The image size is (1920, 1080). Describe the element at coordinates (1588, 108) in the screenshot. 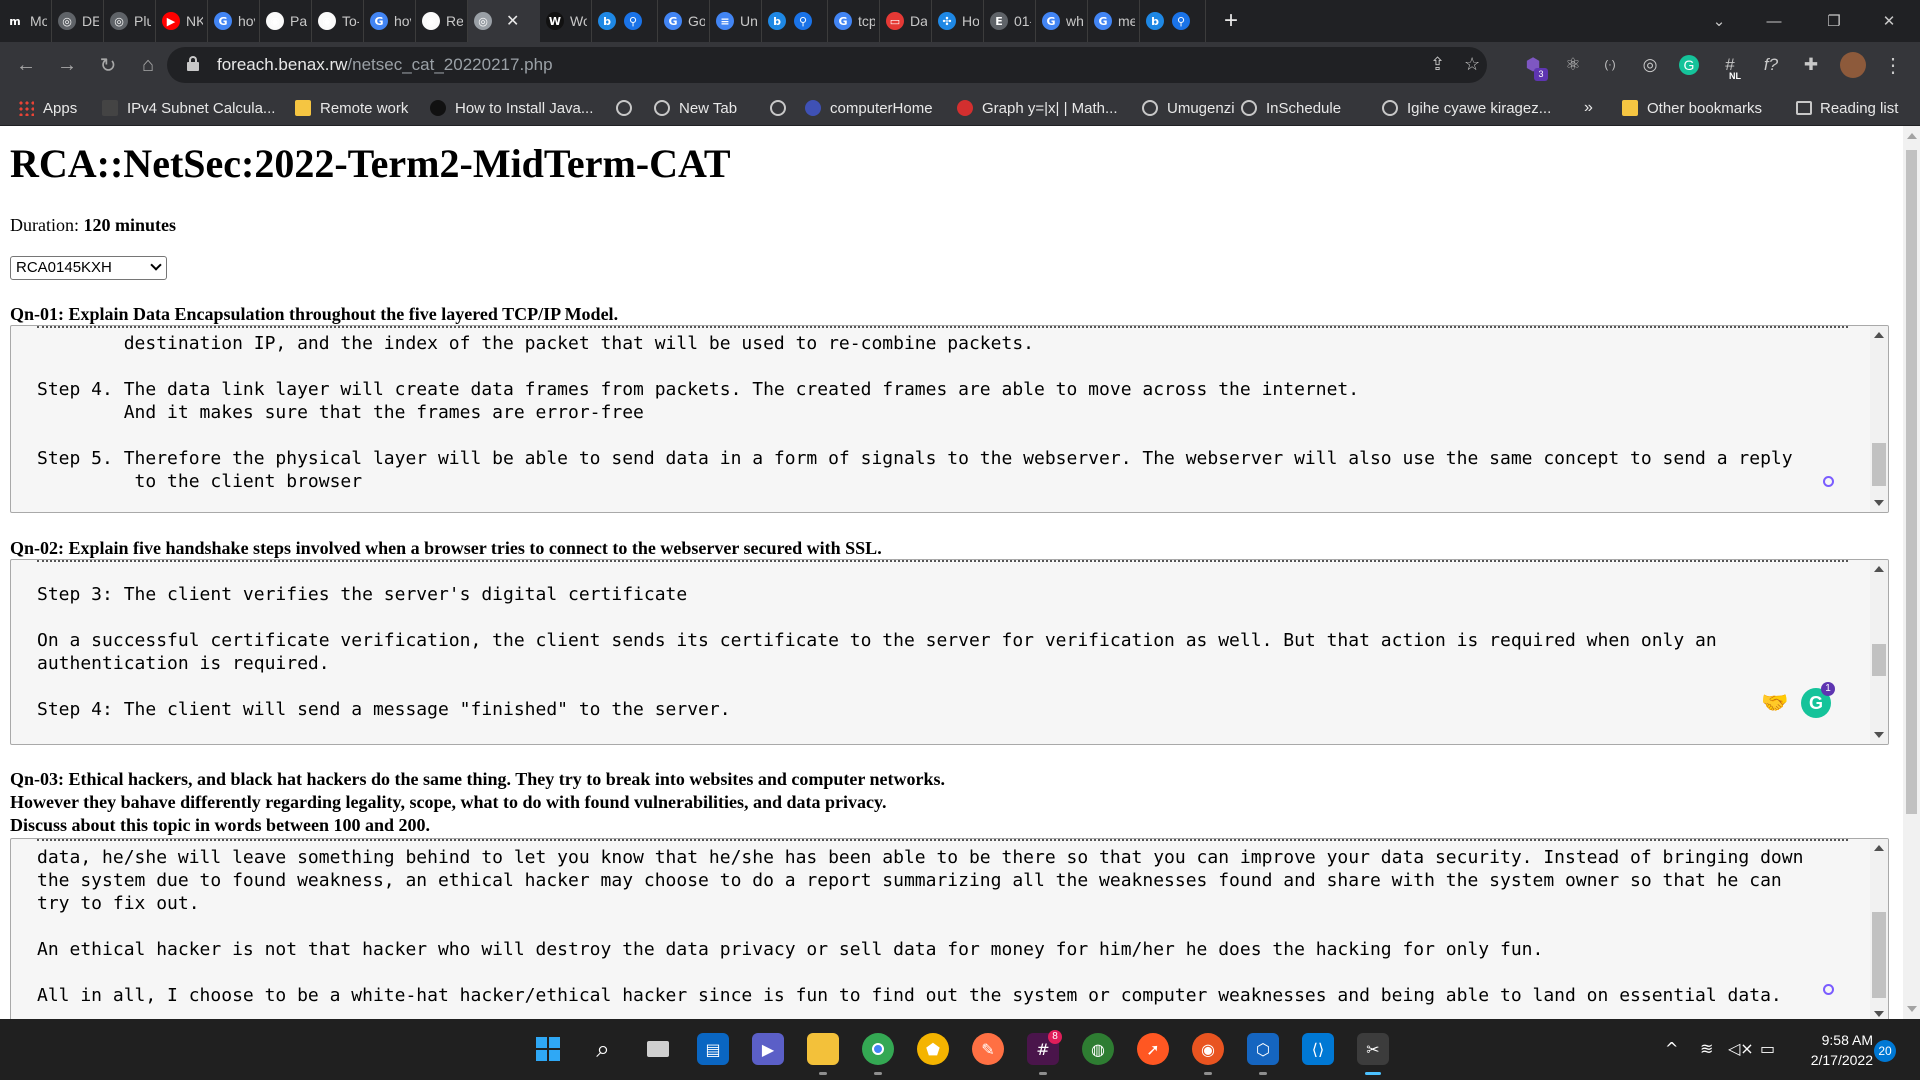

I see `bookmarks-overflow-button: »` at that location.